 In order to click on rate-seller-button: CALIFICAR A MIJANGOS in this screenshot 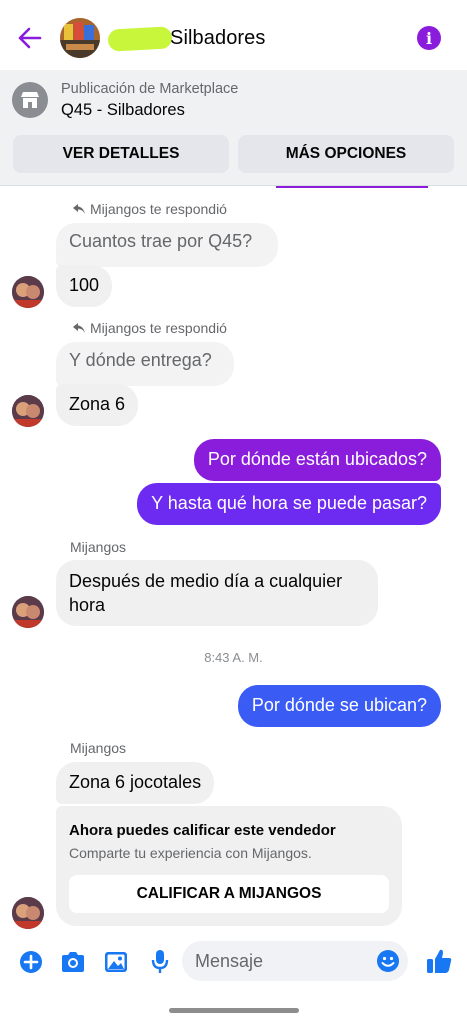, I will do `click(229, 894)`.